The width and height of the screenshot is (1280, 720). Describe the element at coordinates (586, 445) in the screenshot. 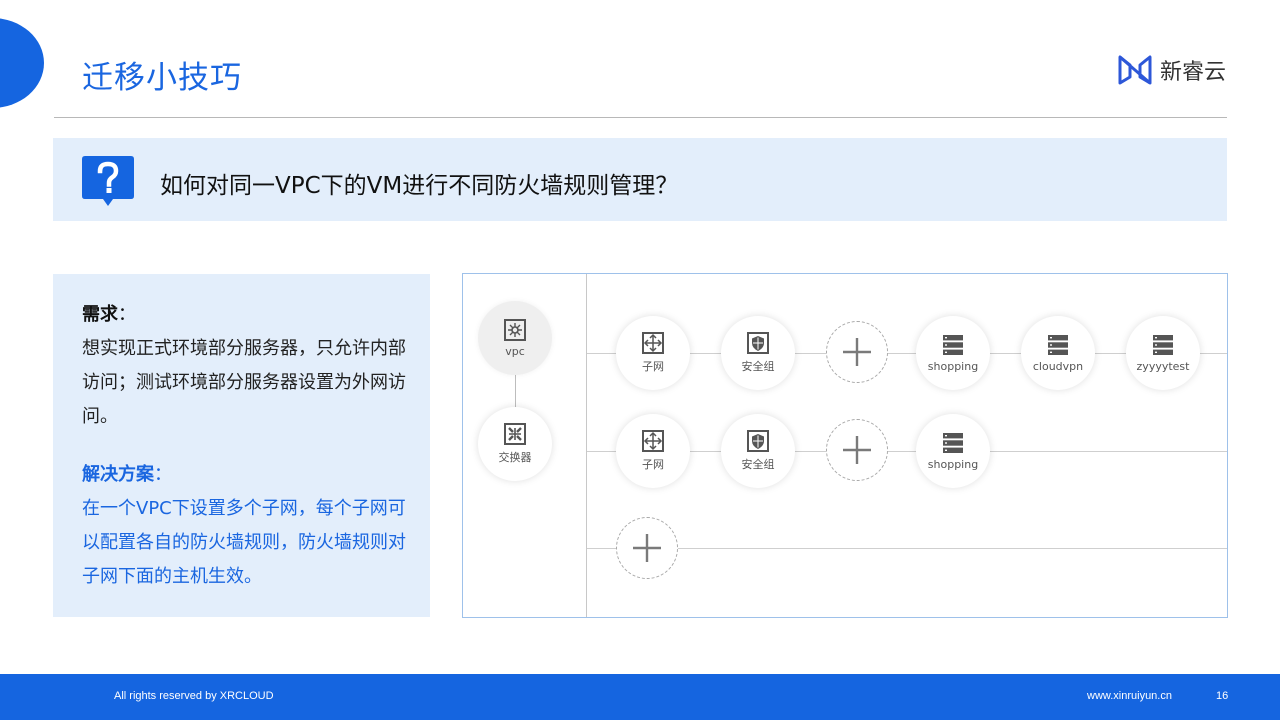

I see `sidebar-separator` at that location.